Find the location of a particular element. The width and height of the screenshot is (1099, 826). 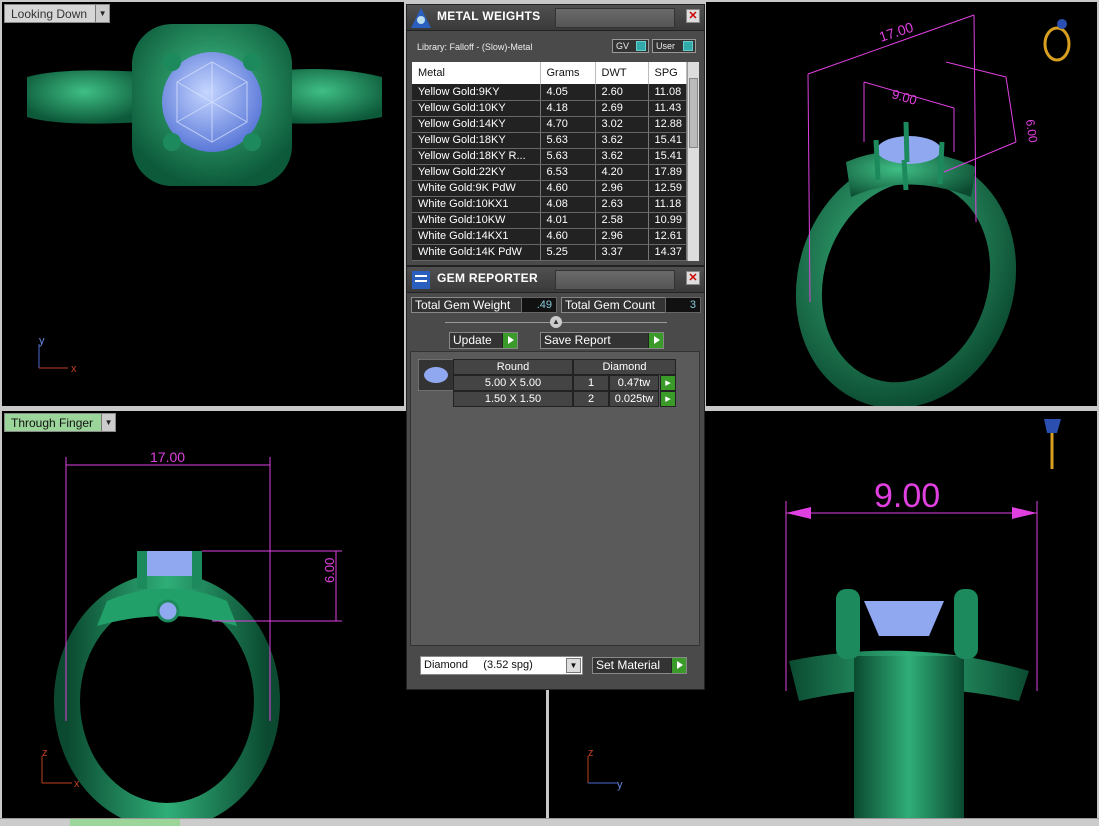

save-report-button-label: Save Report is located at coordinates (577, 340).